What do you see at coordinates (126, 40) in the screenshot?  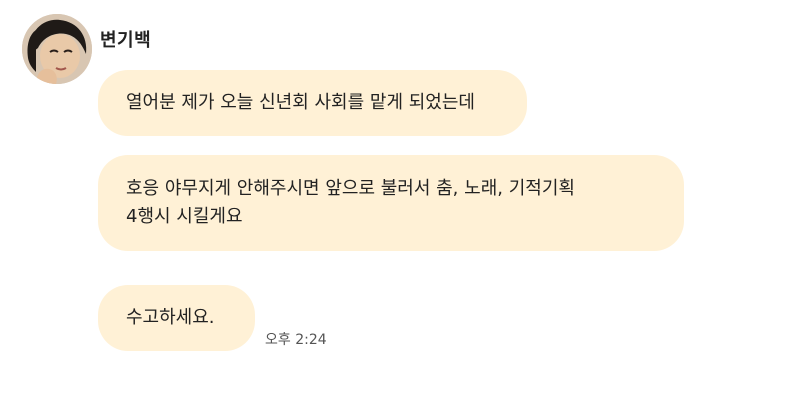 I see `sender-name: 변기백` at bounding box center [126, 40].